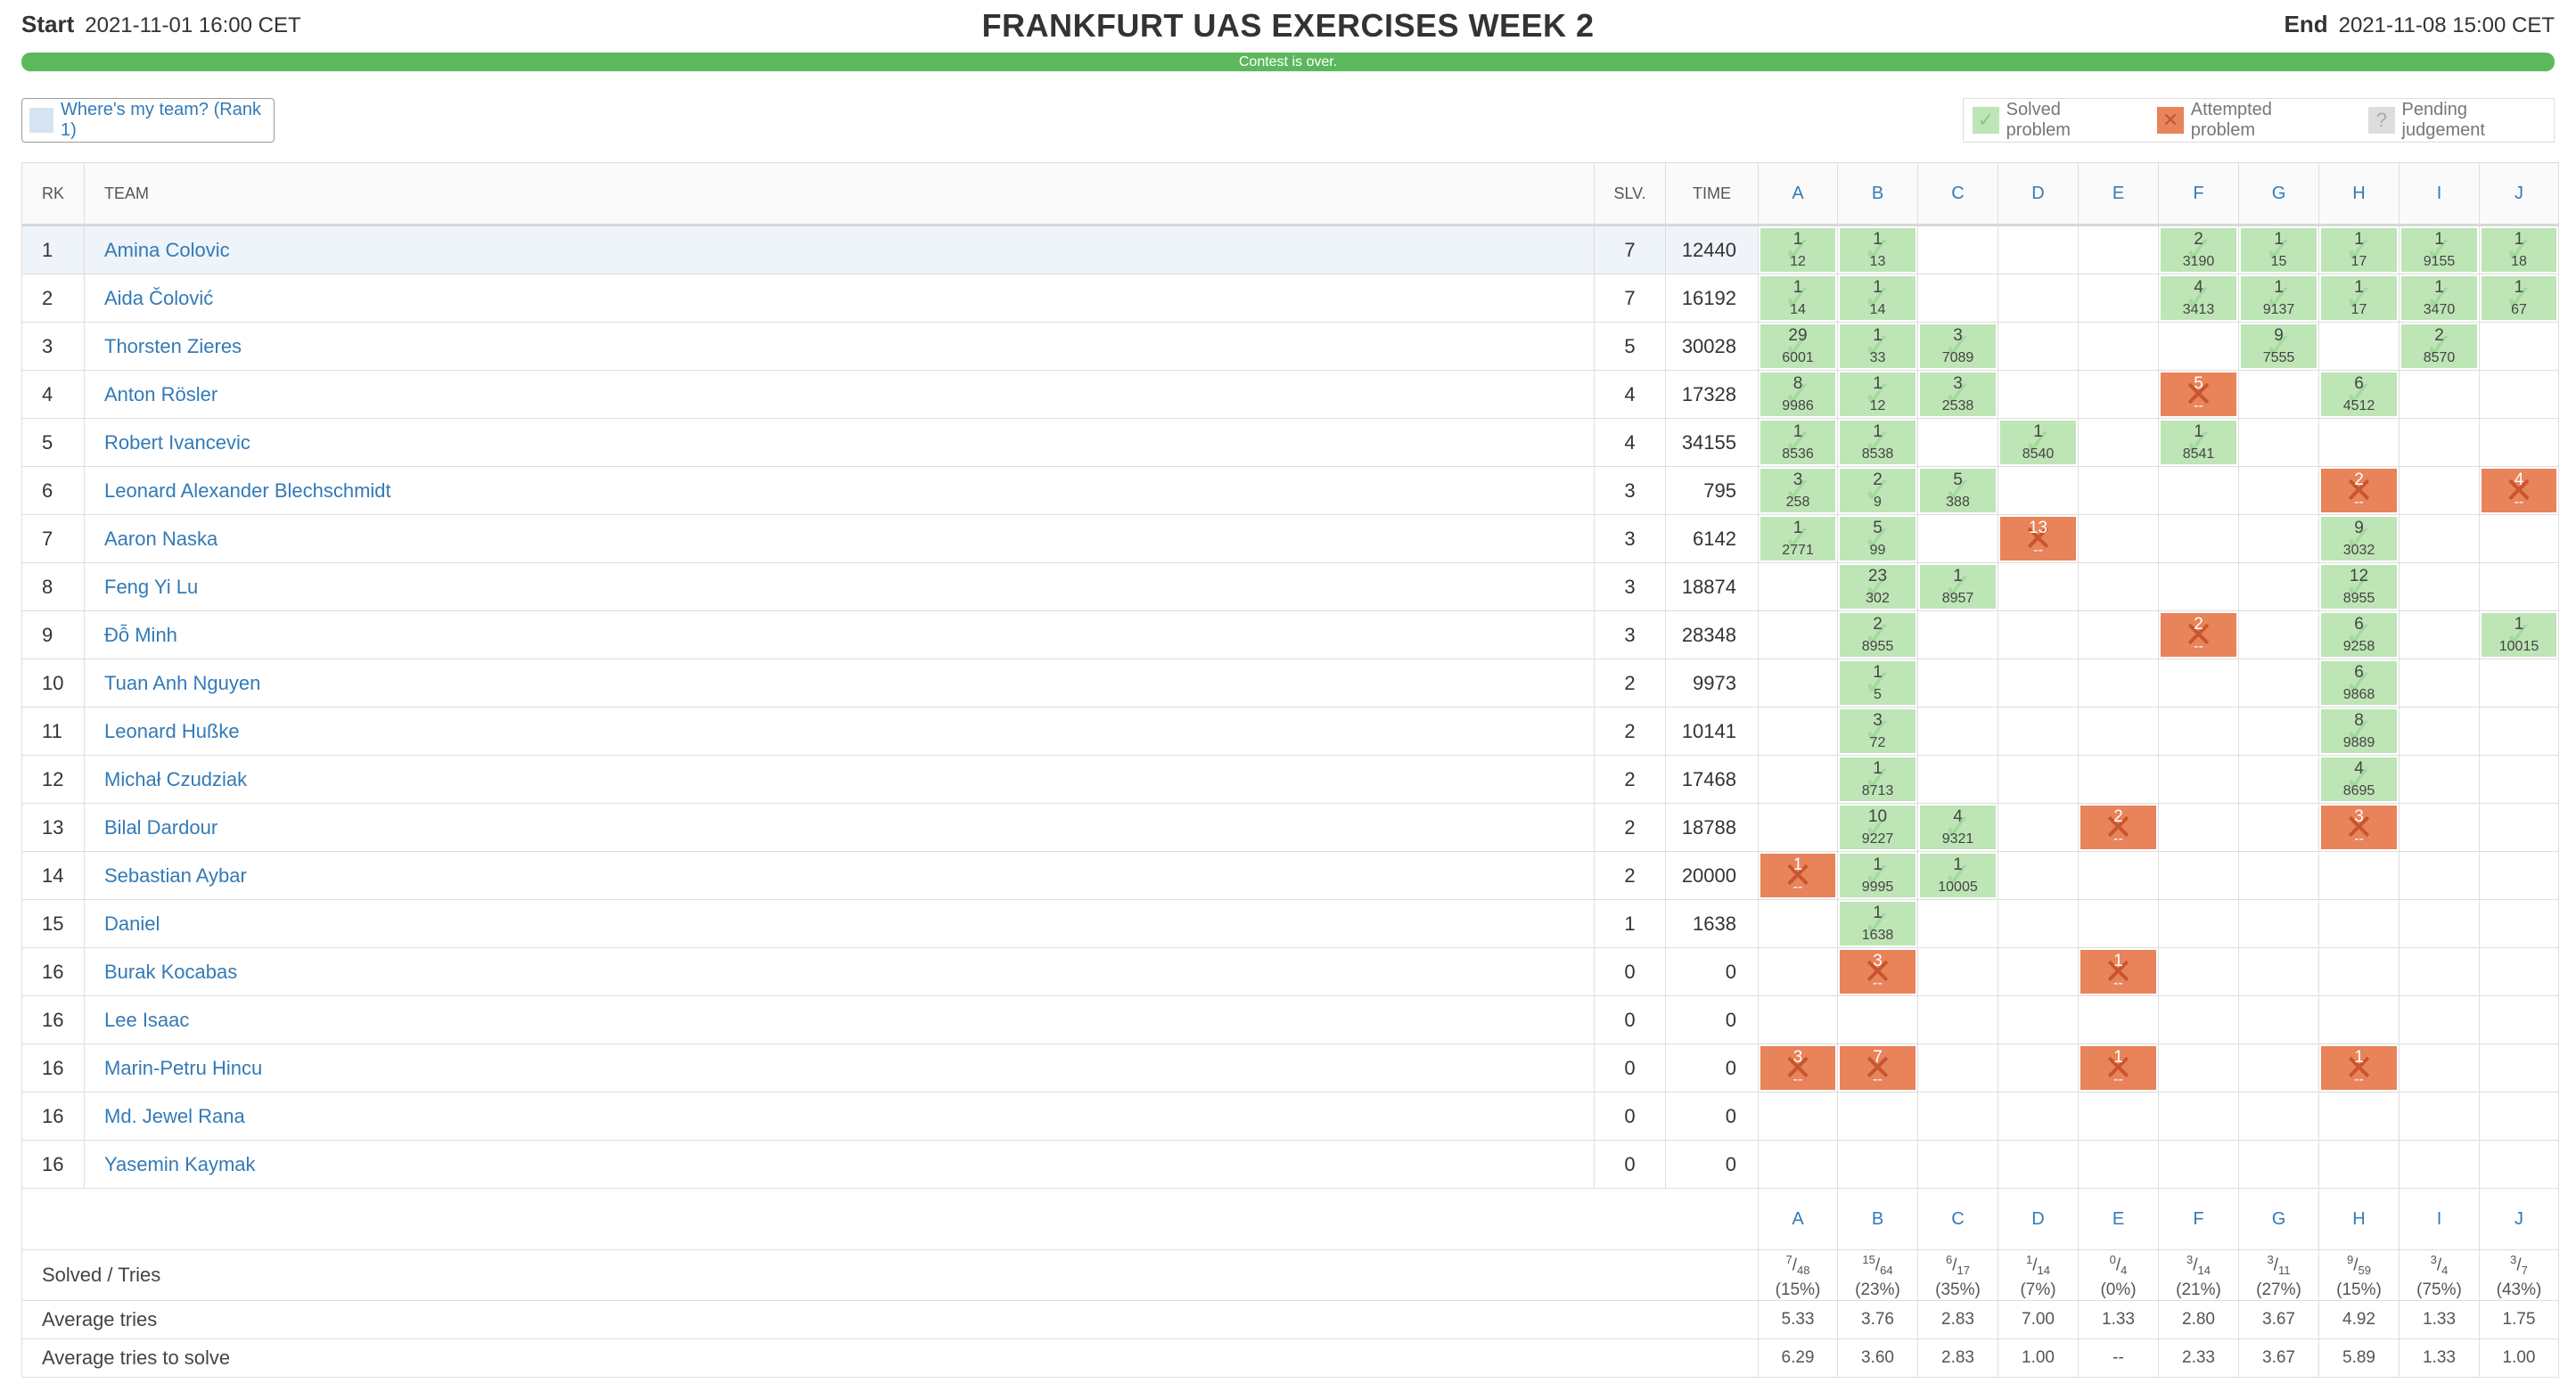 Image resolution: width=2576 pixels, height=1383 pixels. Describe the element at coordinates (2519, 194) in the screenshot. I see `problem-header-j: J` at that location.